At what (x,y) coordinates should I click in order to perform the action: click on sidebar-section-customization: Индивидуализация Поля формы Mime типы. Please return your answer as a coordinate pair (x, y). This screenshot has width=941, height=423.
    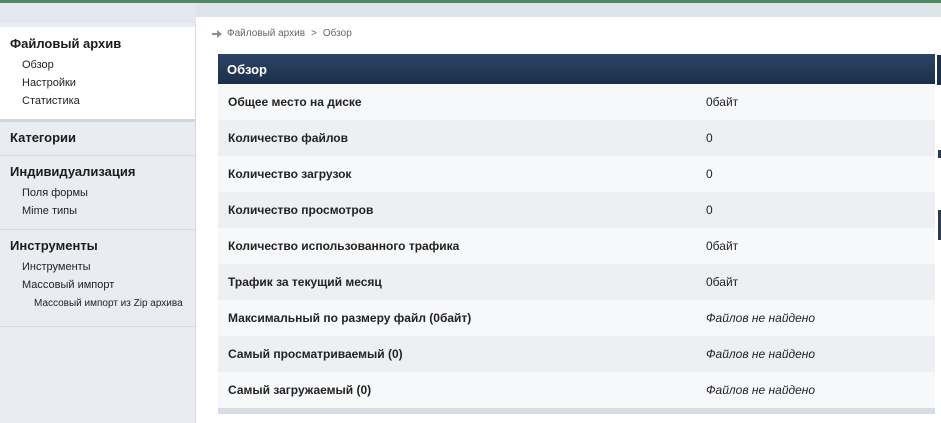
    Looking at the image, I should click on (97, 193).